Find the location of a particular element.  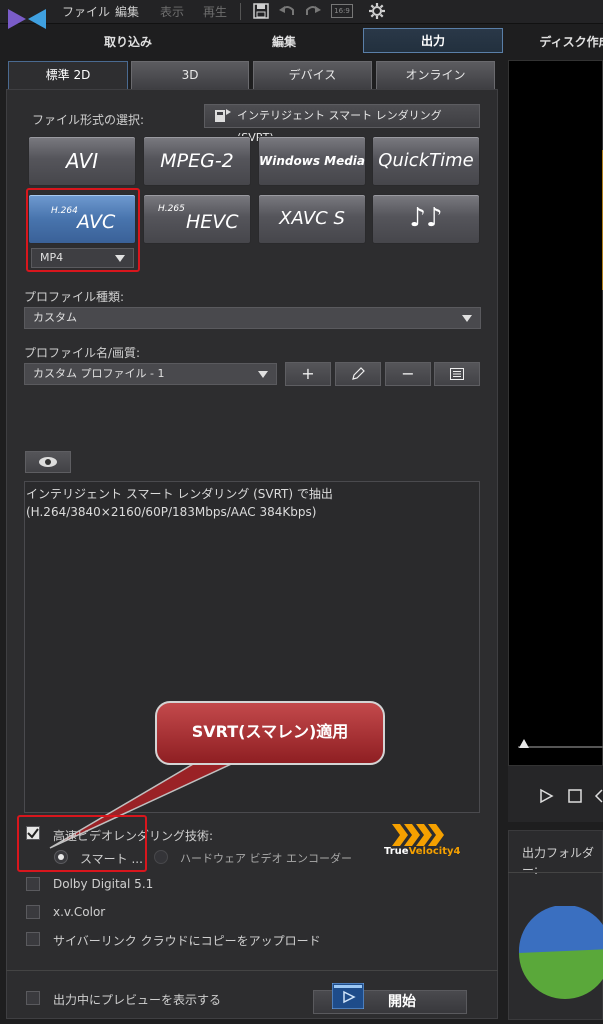

profile-type-dropdown: カスタム is located at coordinates (252, 318).